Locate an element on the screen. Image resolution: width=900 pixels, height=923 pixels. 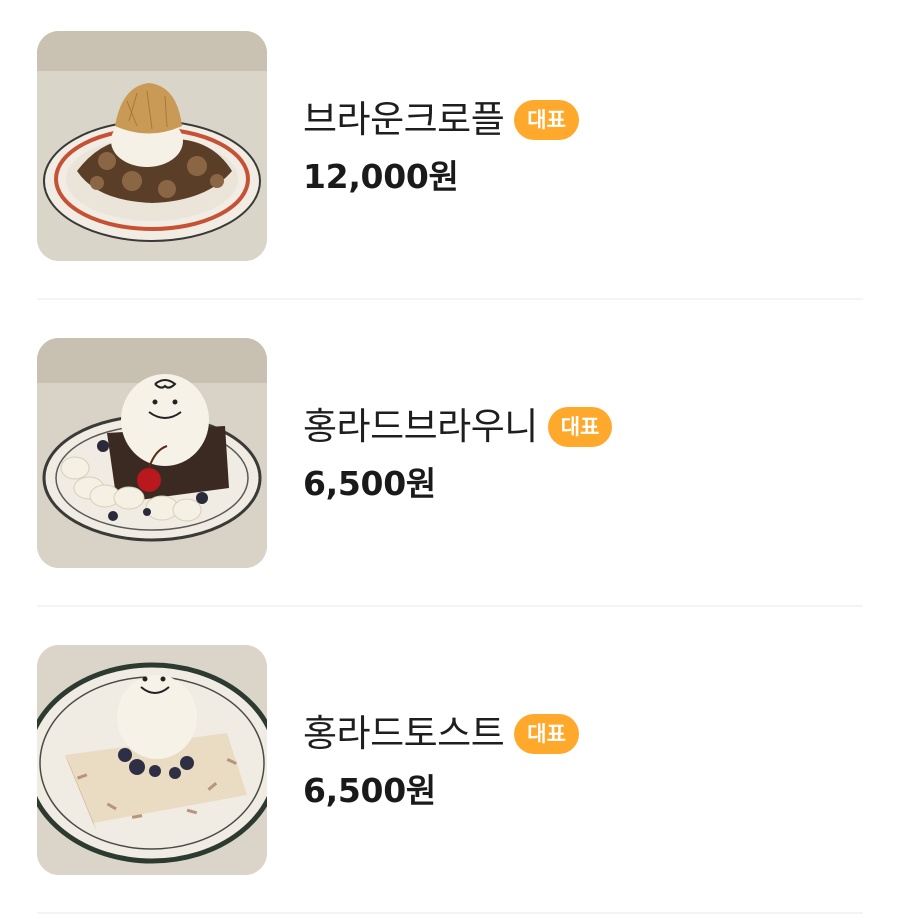
menu-item-name-row: 브라운크로플 대표 is located at coordinates (441, 120).